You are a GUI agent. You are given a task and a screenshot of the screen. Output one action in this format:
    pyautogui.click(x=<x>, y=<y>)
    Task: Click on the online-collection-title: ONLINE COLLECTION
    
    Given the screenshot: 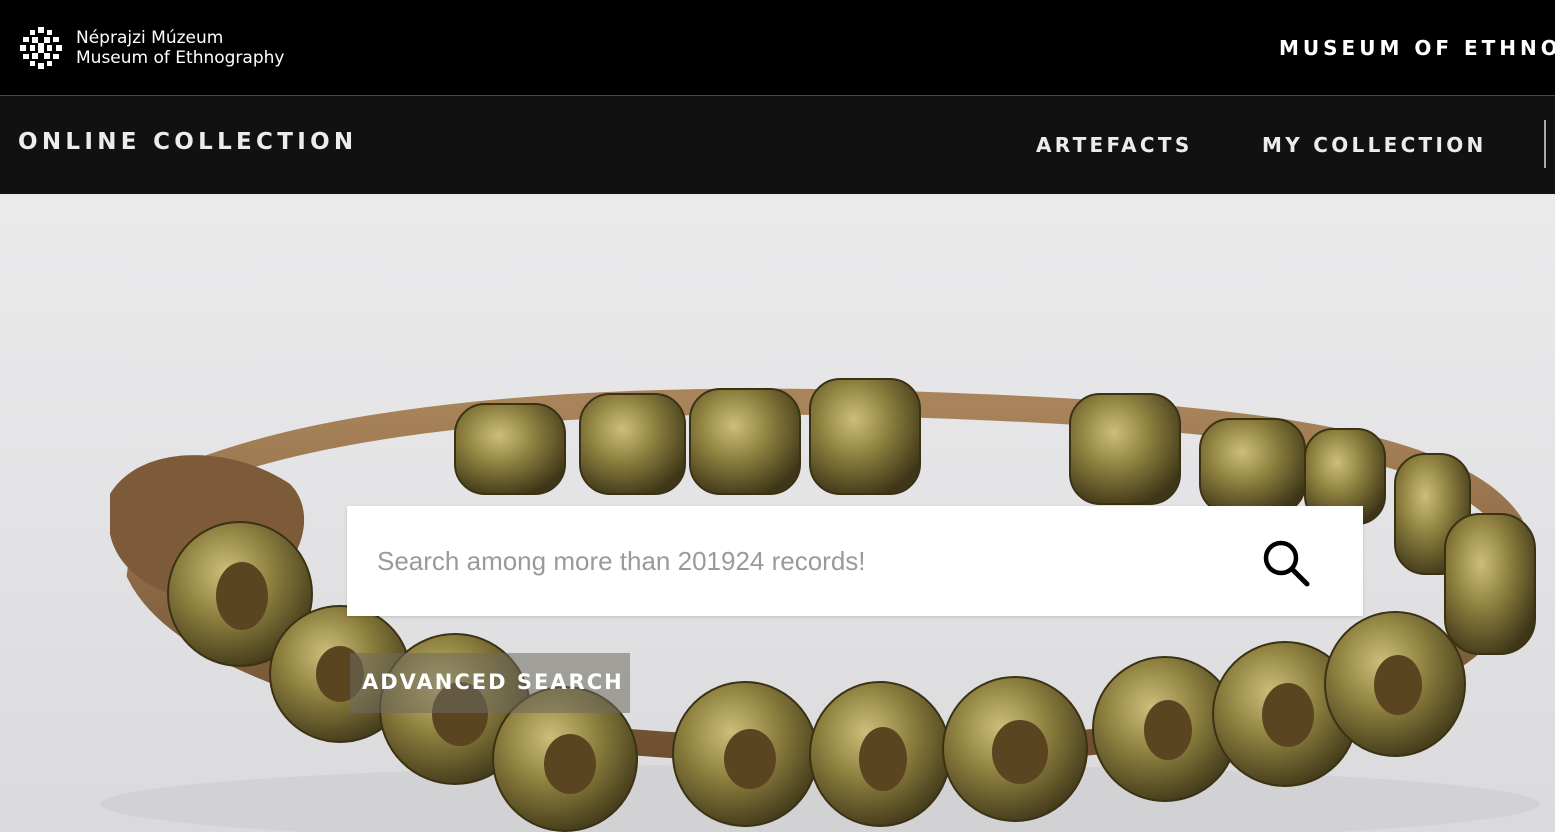 What is the action you would take?
    pyautogui.click(x=187, y=142)
    